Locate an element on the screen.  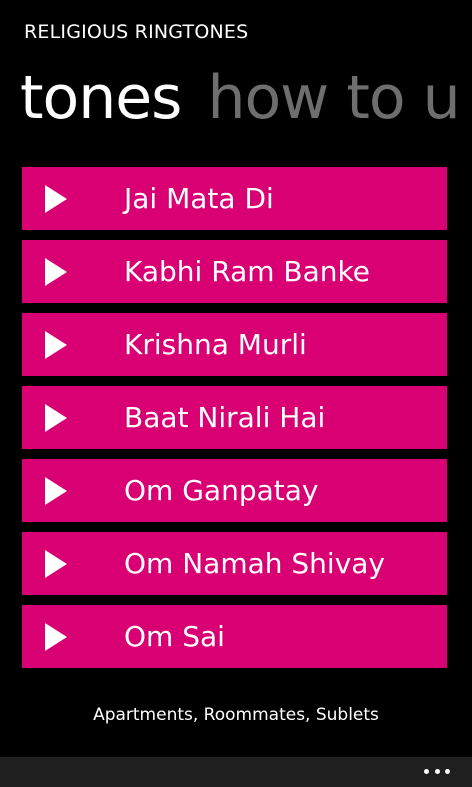
tone-item-krishna-murli: Krishna Murli is located at coordinates (234, 344).